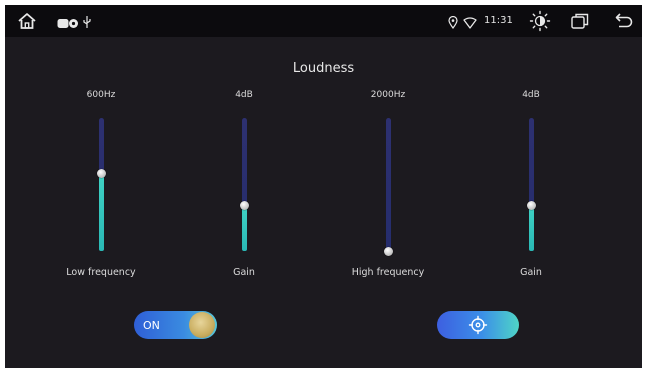 The height and width of the screenshot is (372, 648). Describe the element at coordinates (151, 325) in the screenshot. I see `toggle-label: ON` at that location.